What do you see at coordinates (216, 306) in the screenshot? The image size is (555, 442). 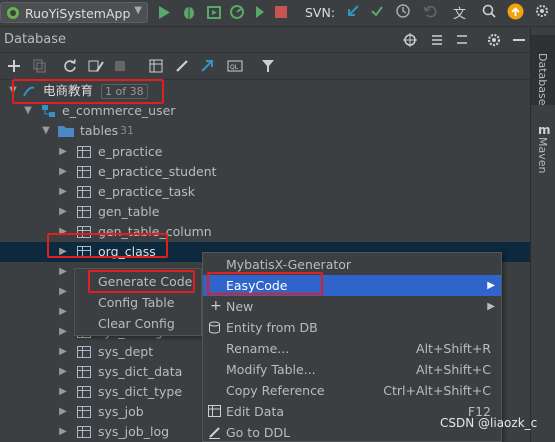 I see `plus-icon: +` at bounding box center [216, 306].